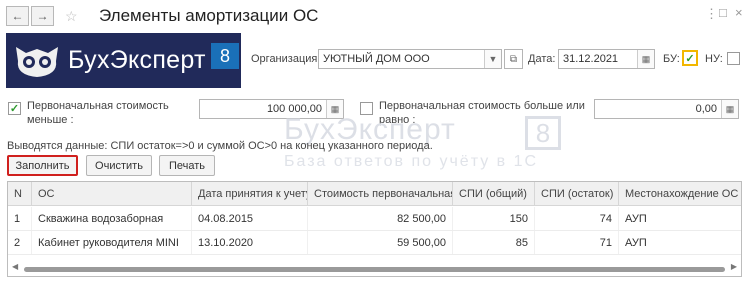 The image size is (750, 282). What do you see at coordinates (680, 193) in the screenshot?
I see `column-header-location: Местонахождение ОС` at bounding box center [680, 193].